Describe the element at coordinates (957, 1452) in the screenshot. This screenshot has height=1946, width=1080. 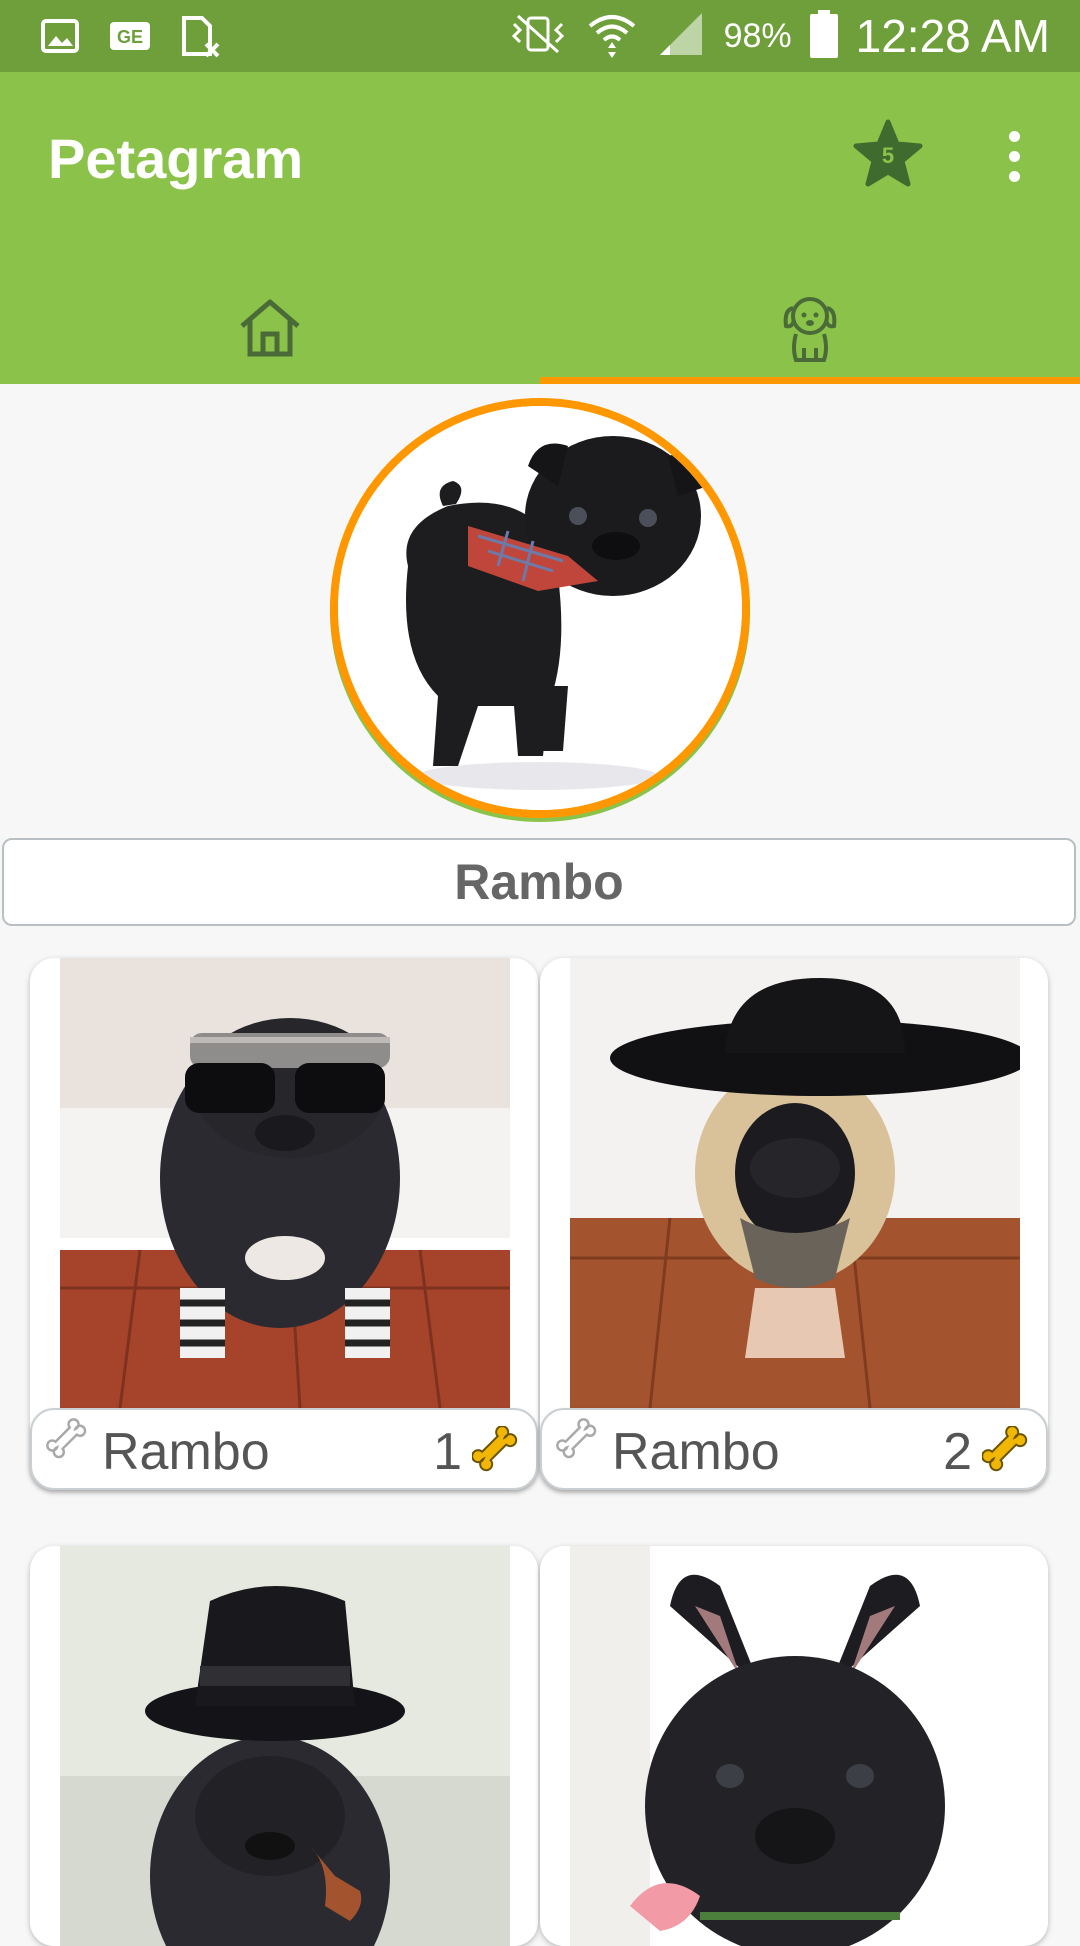
I see `like-count: 2` at that location.